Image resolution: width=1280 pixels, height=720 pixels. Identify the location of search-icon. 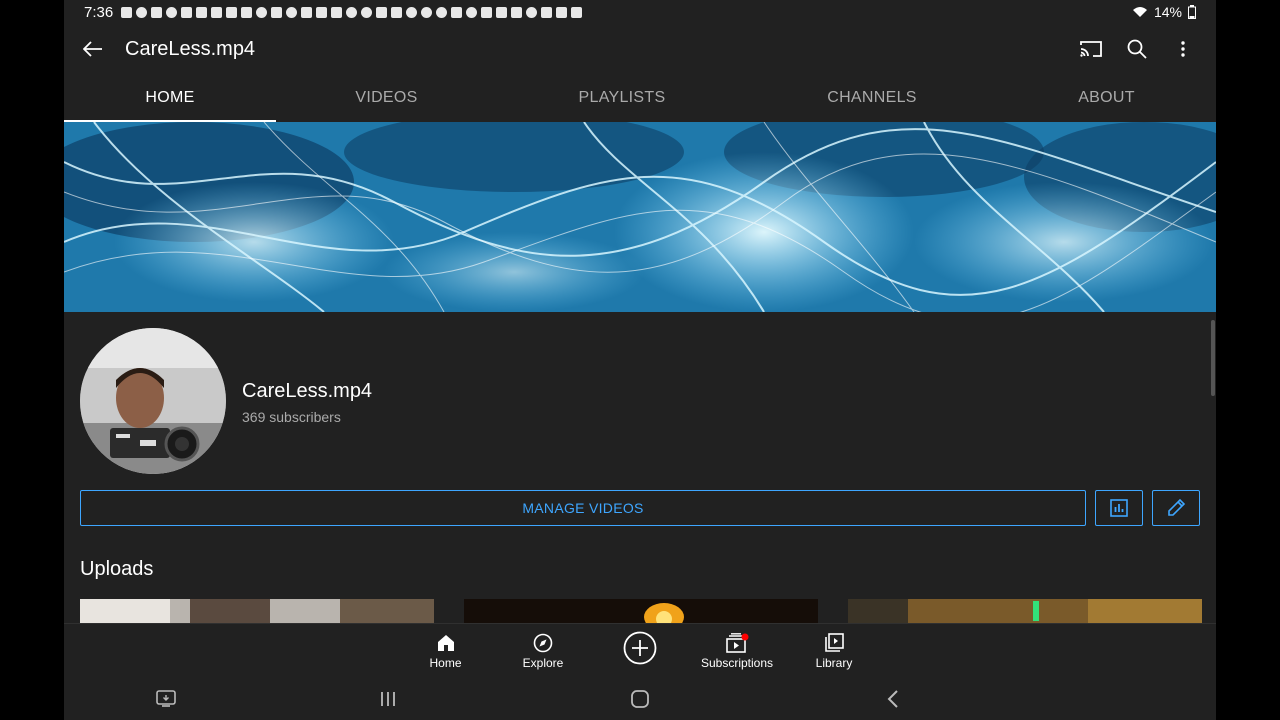
(1137, 49).